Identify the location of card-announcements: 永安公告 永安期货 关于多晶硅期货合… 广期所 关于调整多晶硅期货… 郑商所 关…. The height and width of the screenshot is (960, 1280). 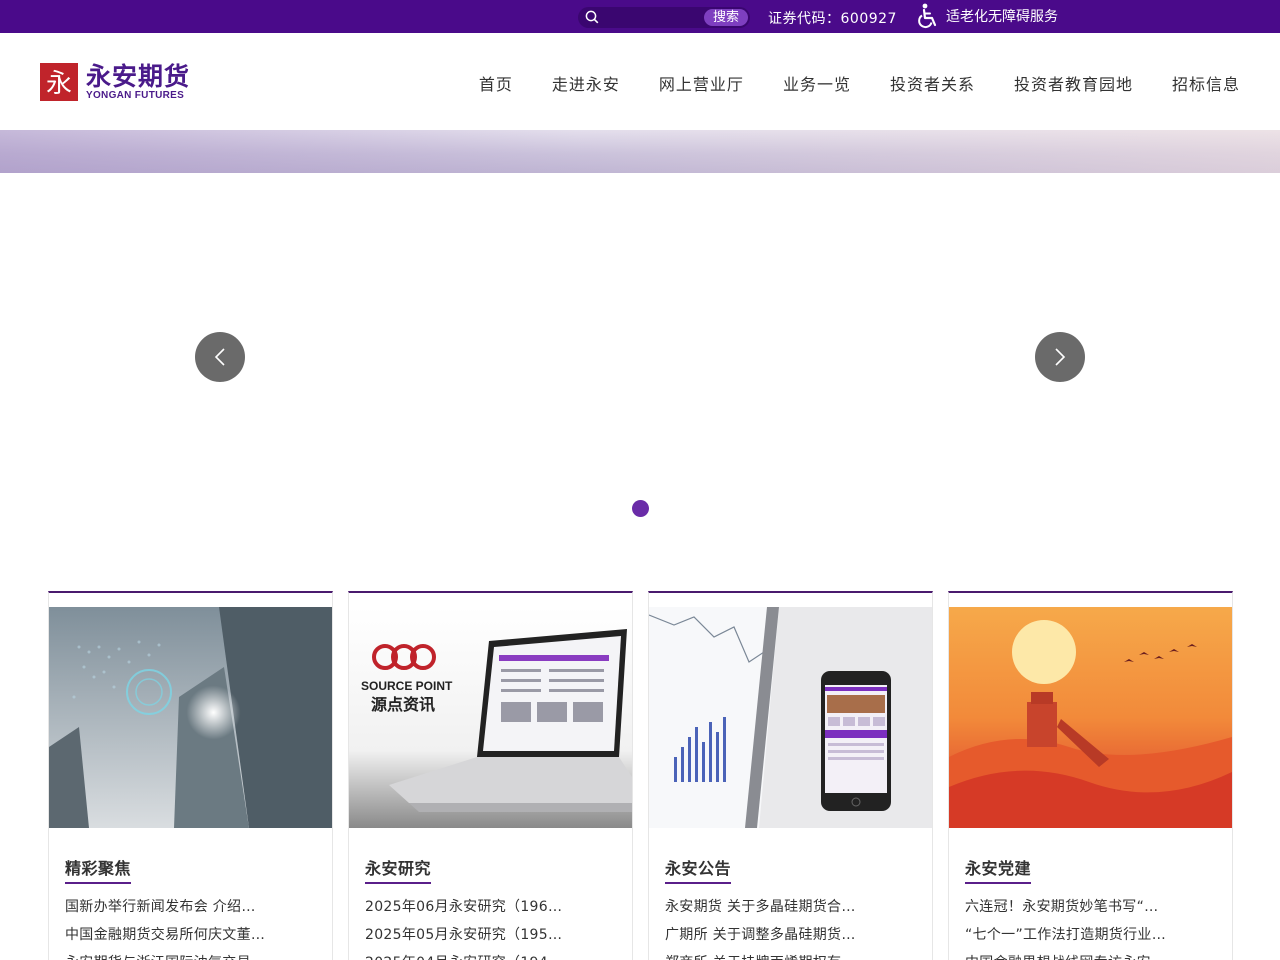
(790, 775).